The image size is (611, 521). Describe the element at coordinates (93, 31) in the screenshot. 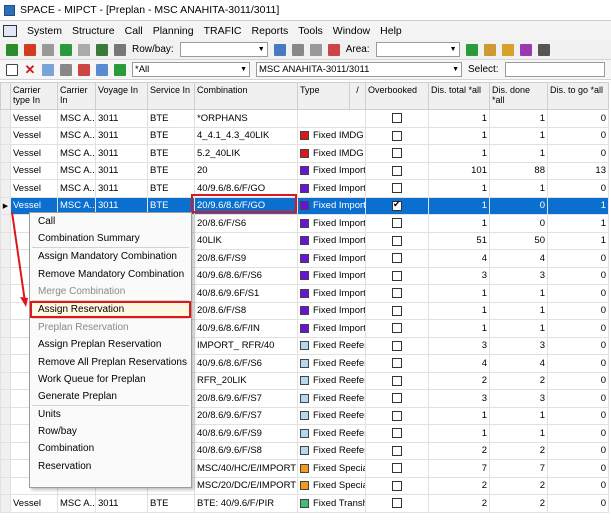

I see `menu-structure: Structure` at that location.